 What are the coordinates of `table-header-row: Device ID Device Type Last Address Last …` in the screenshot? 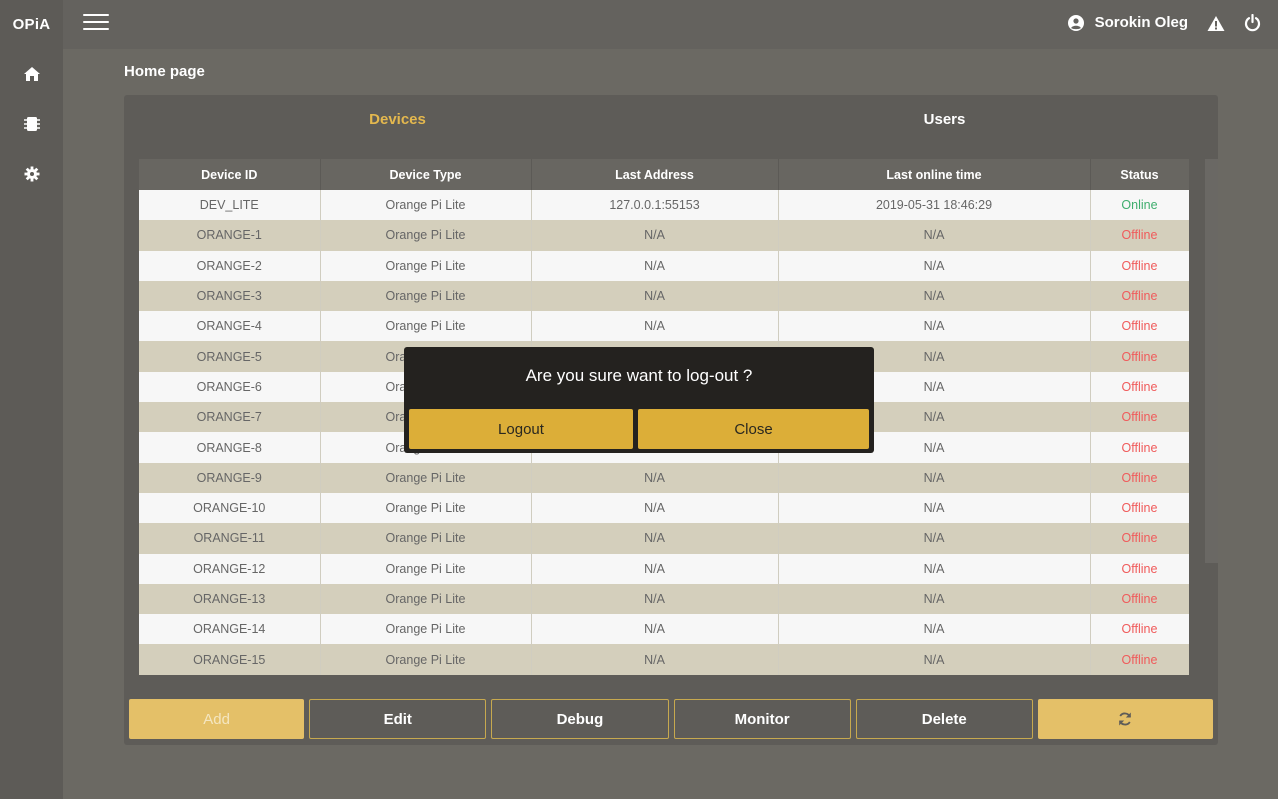 It's located at (664, 174).